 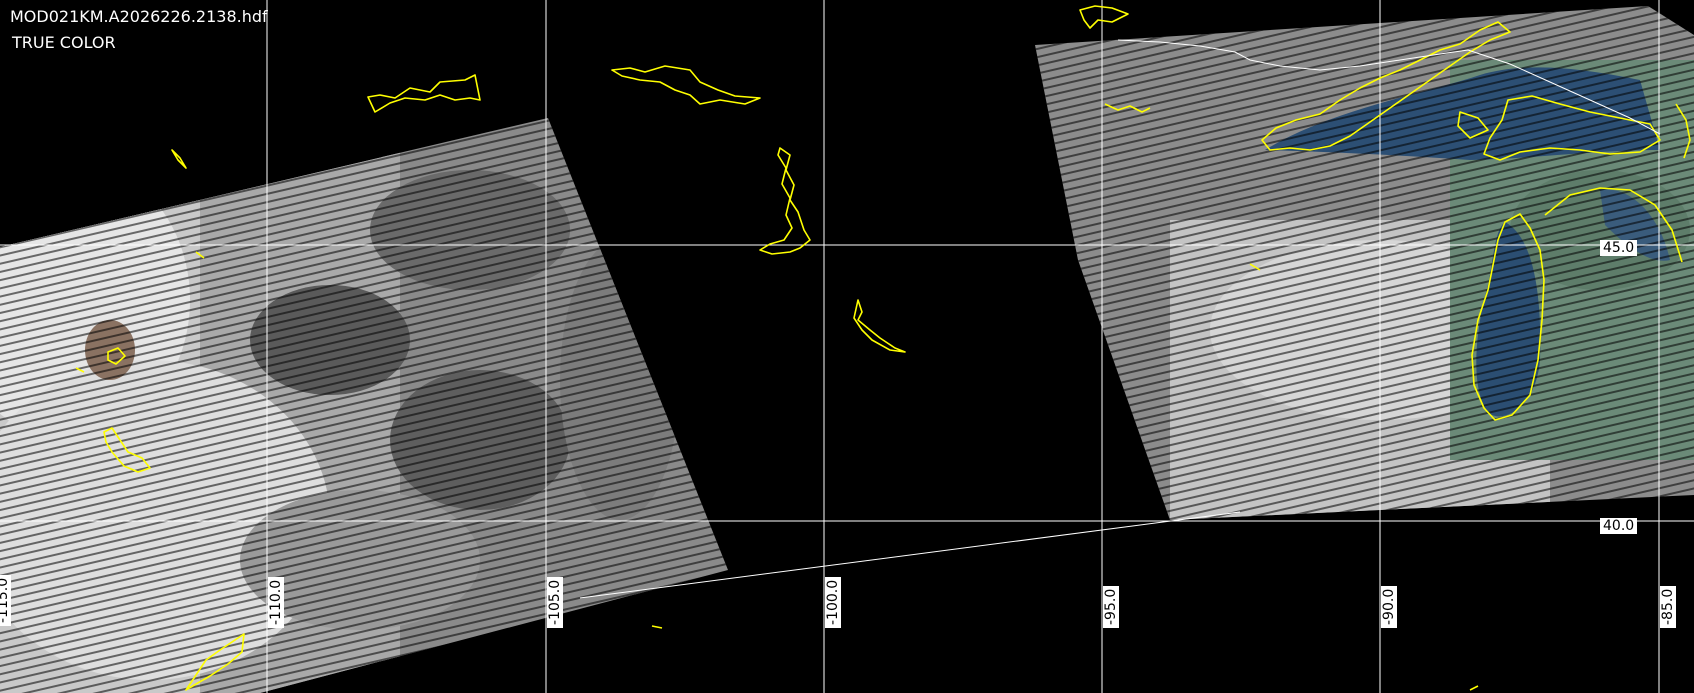 What do you see at coordinates (1619, 248) in the screenshot?
I see `lat-label-45: 45.0` at bounding box center [1619, 248].